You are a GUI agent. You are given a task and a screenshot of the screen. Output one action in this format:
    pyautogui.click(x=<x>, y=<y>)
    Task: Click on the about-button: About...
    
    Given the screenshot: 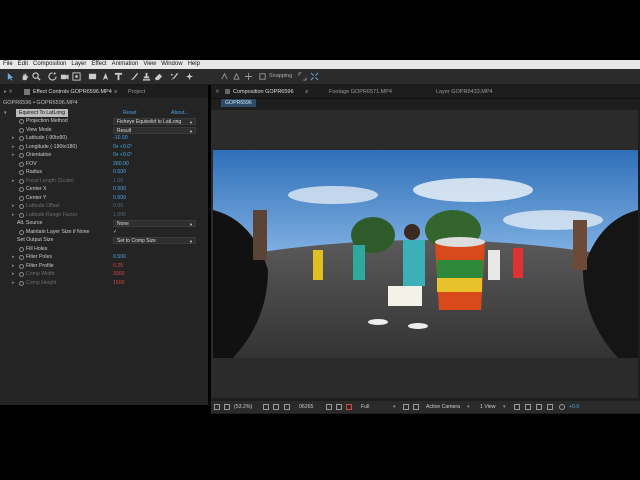 What is the action you would take?
    pyautogui.click(x=180, y=113)
    